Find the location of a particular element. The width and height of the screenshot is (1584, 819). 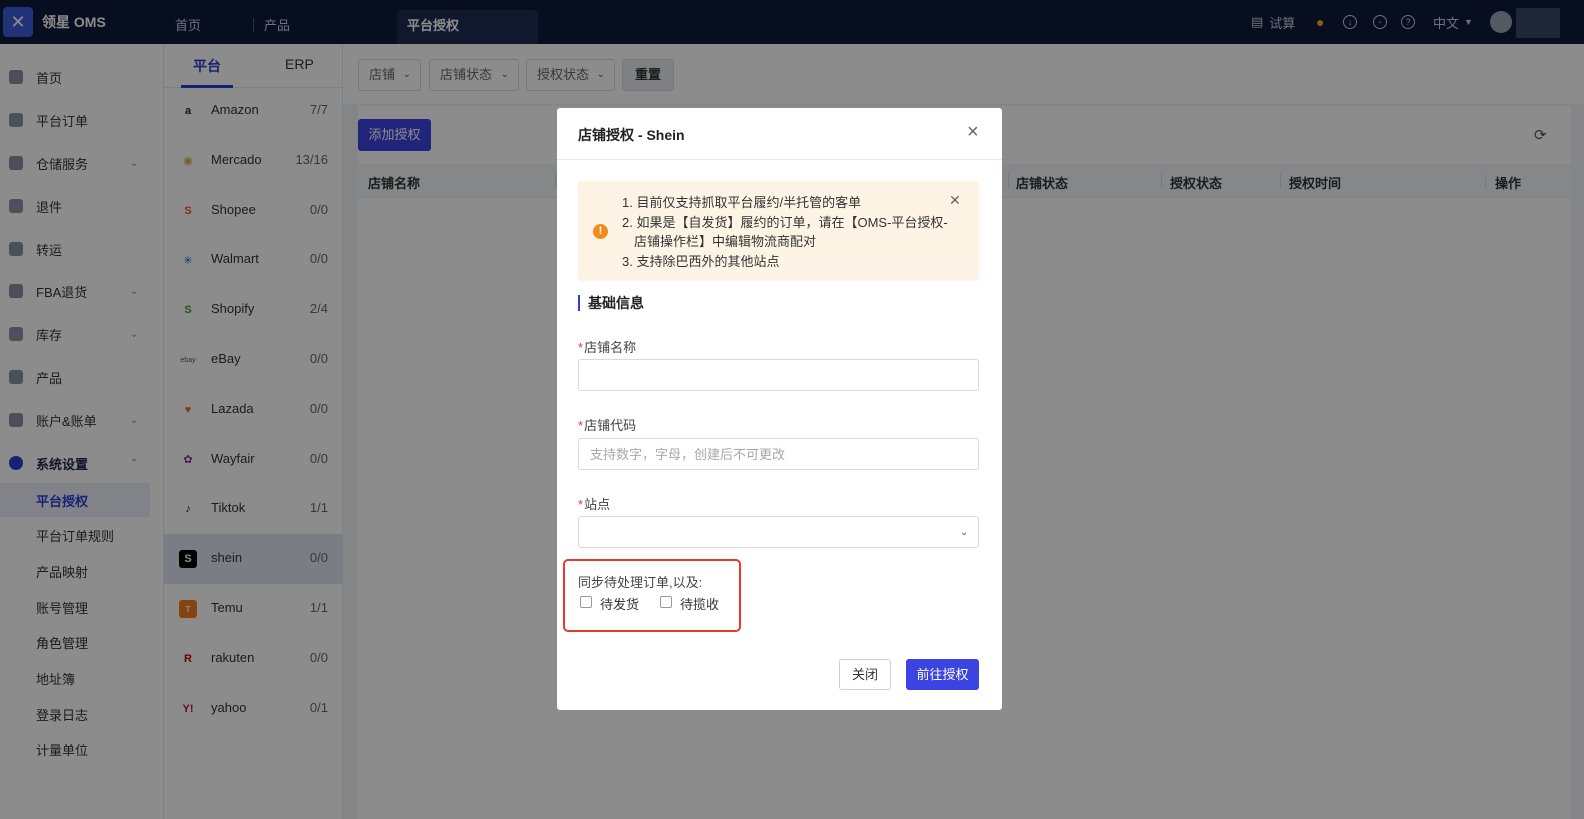

checkbox-label: 待发货 is located at coordinates (620, 604).